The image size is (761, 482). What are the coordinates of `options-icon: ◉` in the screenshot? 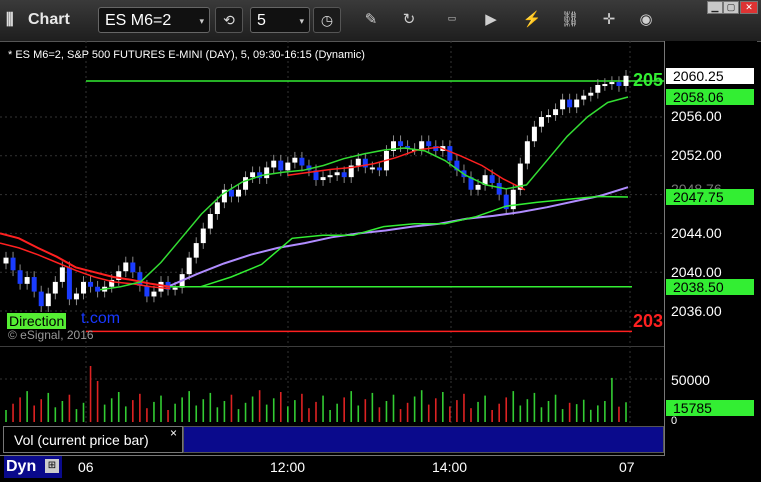 It's located at (646, 19).